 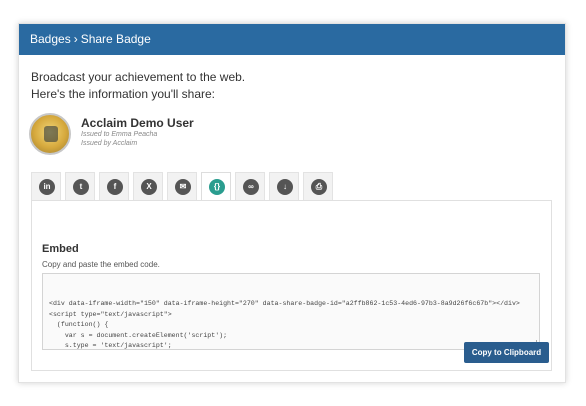 I want to click on tab-link: ∞, so click(x=250, y=186).